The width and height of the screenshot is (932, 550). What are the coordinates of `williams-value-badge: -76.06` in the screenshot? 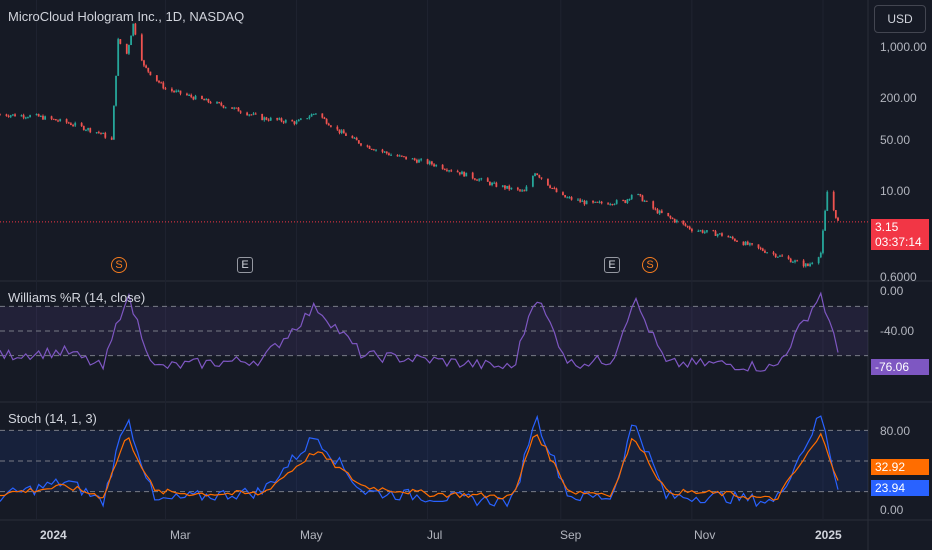 It's located at (900, 367).